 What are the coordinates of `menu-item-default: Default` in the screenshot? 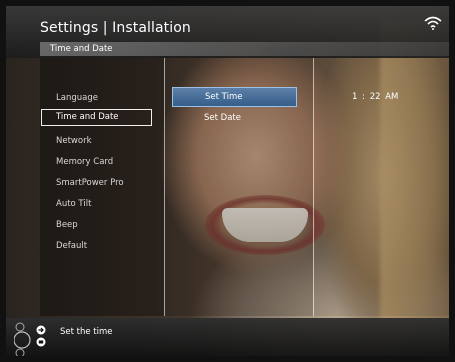 It's located at (71, 246).